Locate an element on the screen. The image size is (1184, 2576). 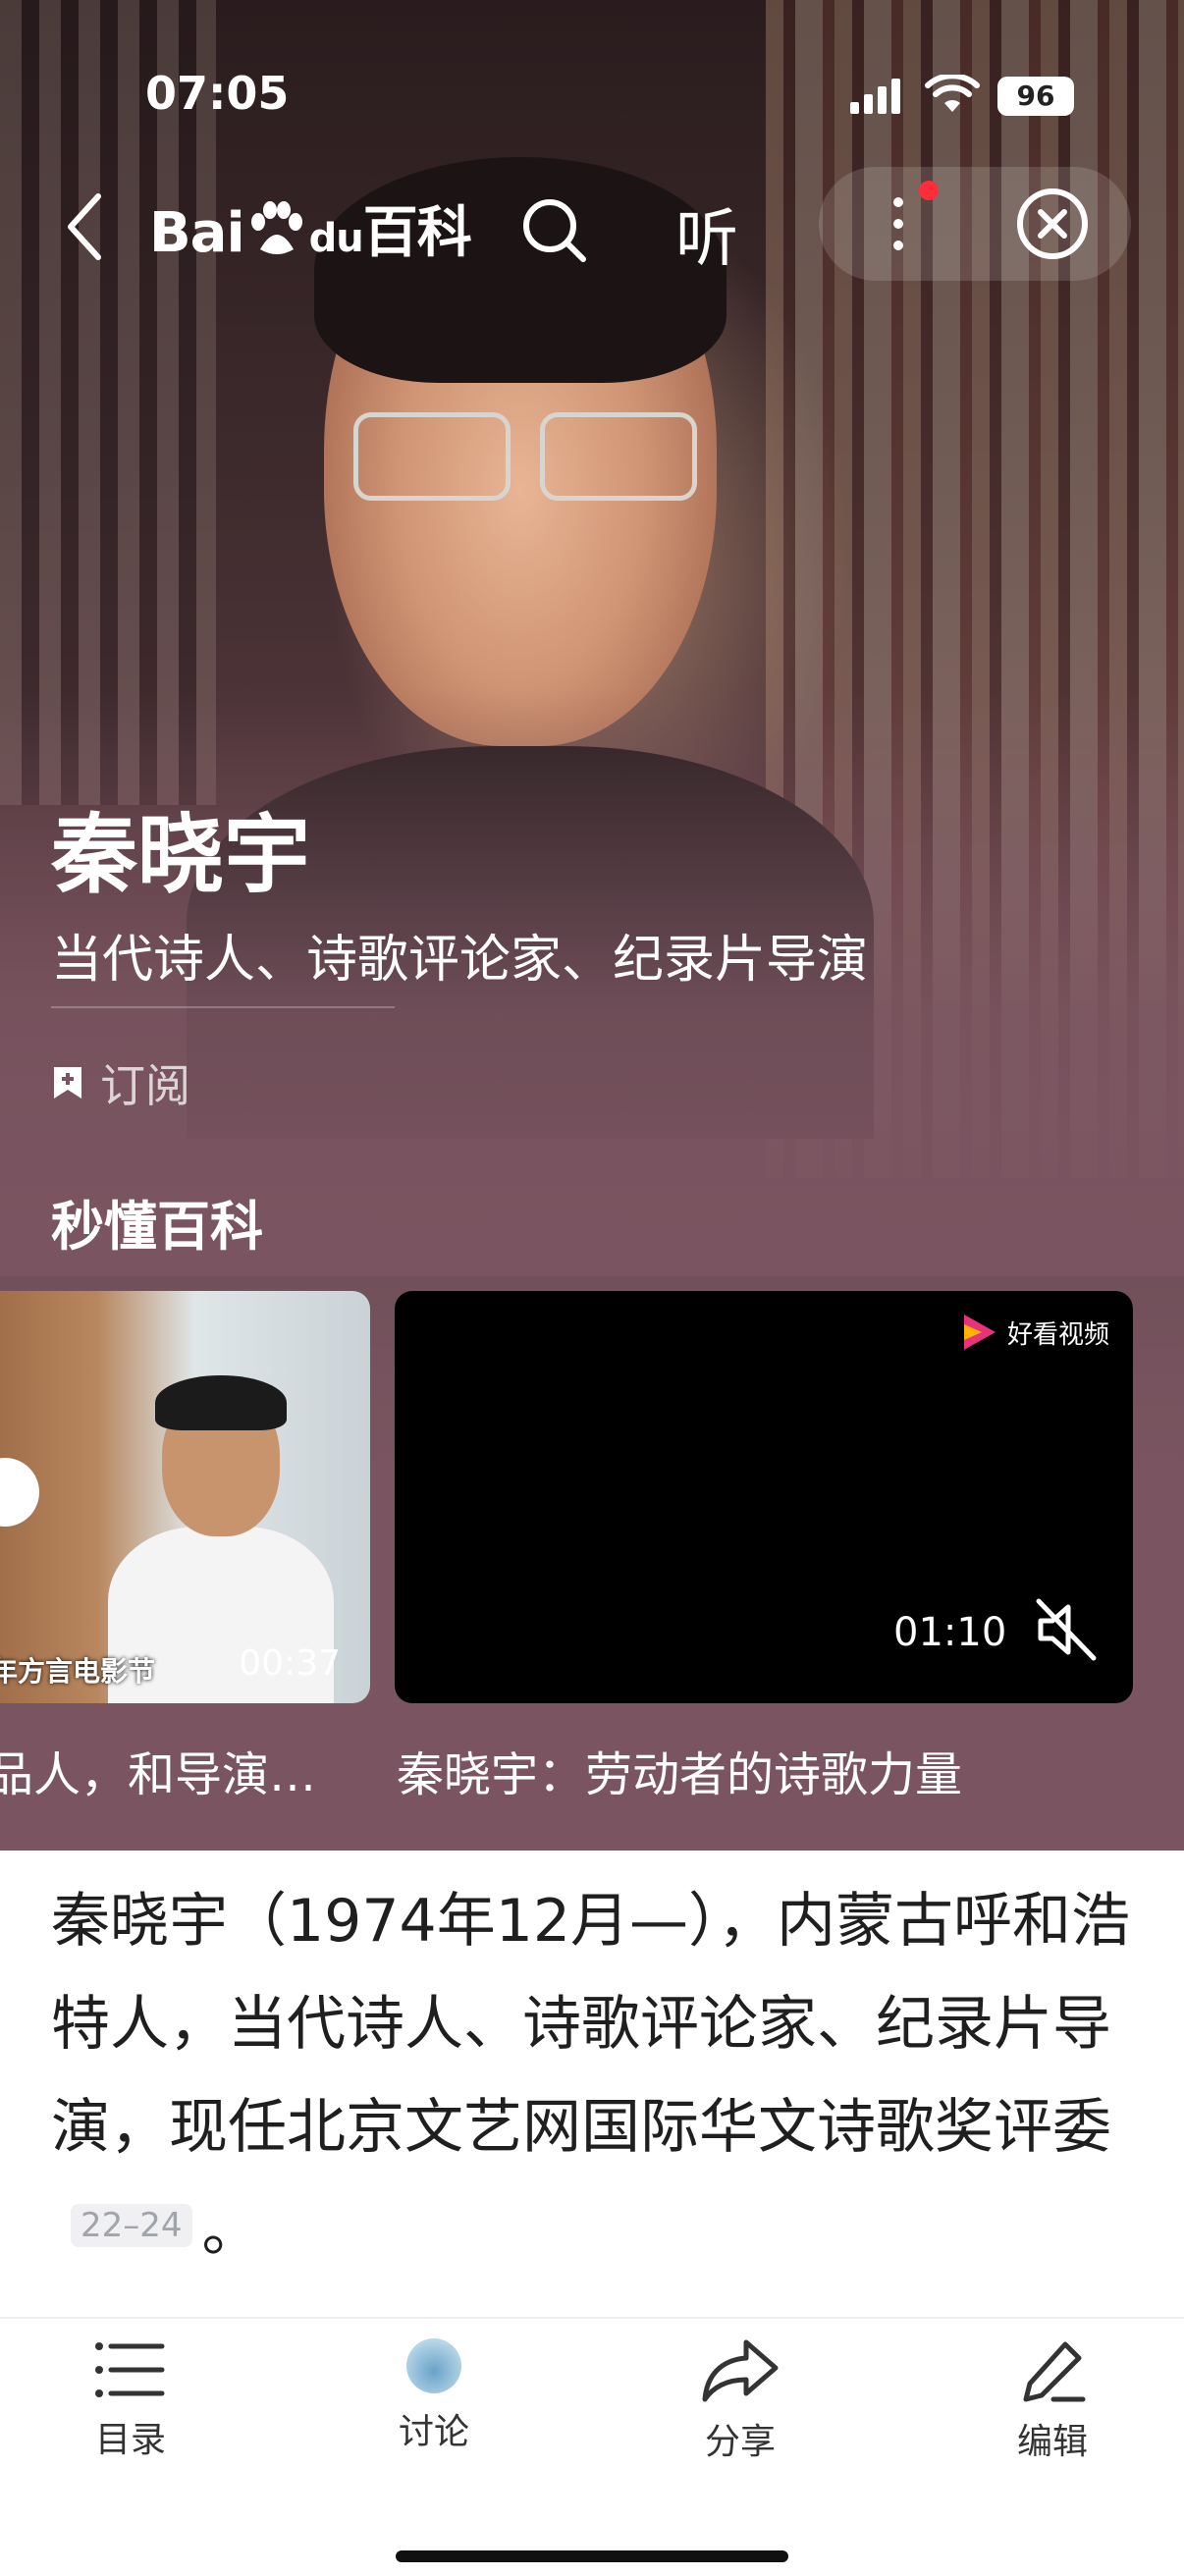
play-icon is located at coordinates (19, 1492).